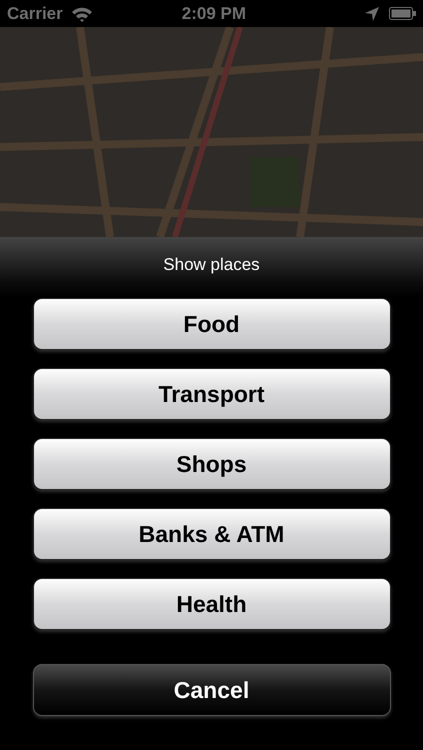 This screenshot has height=750, width=423. I want to click on sheet-title: Show places, so click(211, 265).